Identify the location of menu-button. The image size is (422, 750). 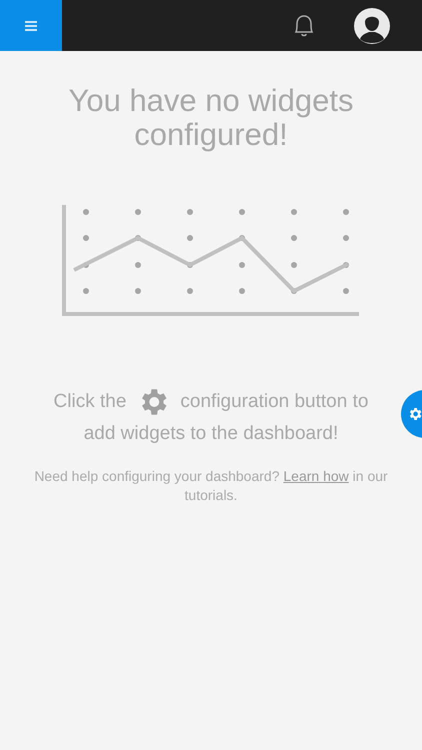
(31, 25).